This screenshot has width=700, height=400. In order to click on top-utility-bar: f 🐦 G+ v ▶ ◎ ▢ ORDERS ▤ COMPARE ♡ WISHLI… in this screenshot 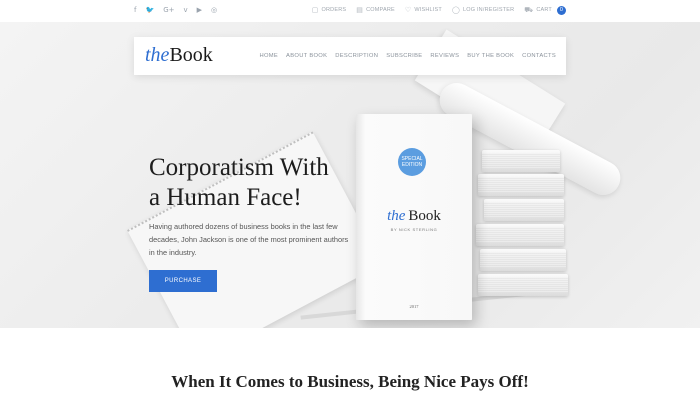, I will do `click(350, 11)`.